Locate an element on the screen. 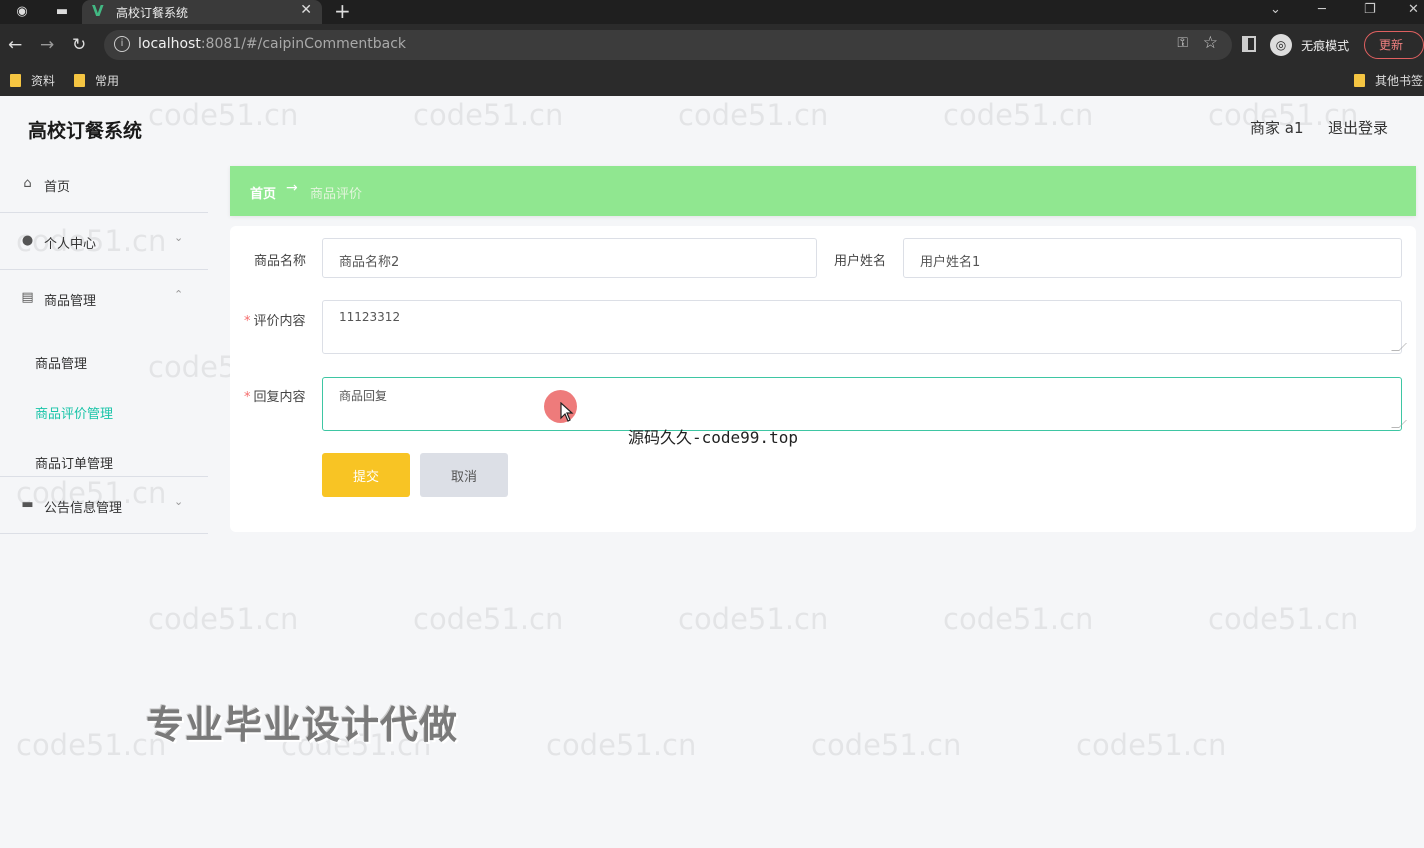 This screenshot has height=848, width=1424. submenu-item-product-order: 商品订单管理 is located at coordinates (74, 462).